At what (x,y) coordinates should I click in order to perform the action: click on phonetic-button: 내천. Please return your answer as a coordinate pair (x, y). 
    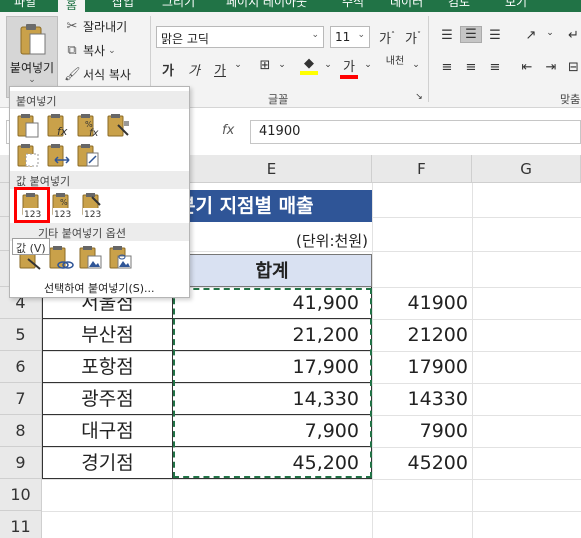
    Looking at the image, I should click on (395, 61).